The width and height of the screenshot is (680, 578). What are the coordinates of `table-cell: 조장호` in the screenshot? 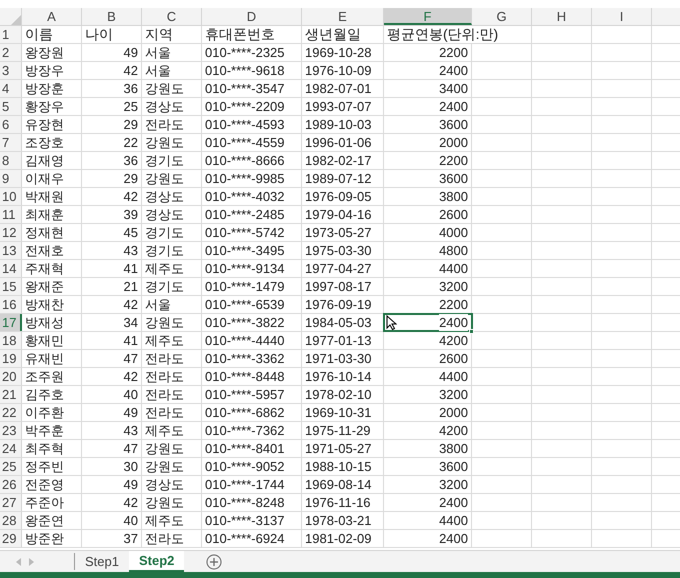 It's located at (44, 142).